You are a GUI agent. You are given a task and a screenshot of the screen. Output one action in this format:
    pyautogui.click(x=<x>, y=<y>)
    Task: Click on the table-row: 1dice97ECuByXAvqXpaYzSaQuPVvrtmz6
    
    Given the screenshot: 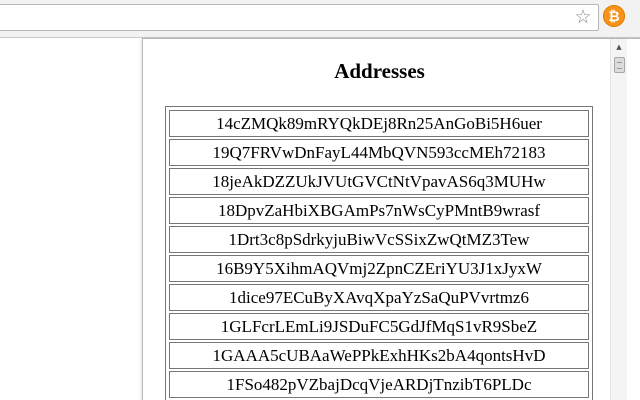 What is the action you would take?
    pyautogui.click(x=379, y=297)
    